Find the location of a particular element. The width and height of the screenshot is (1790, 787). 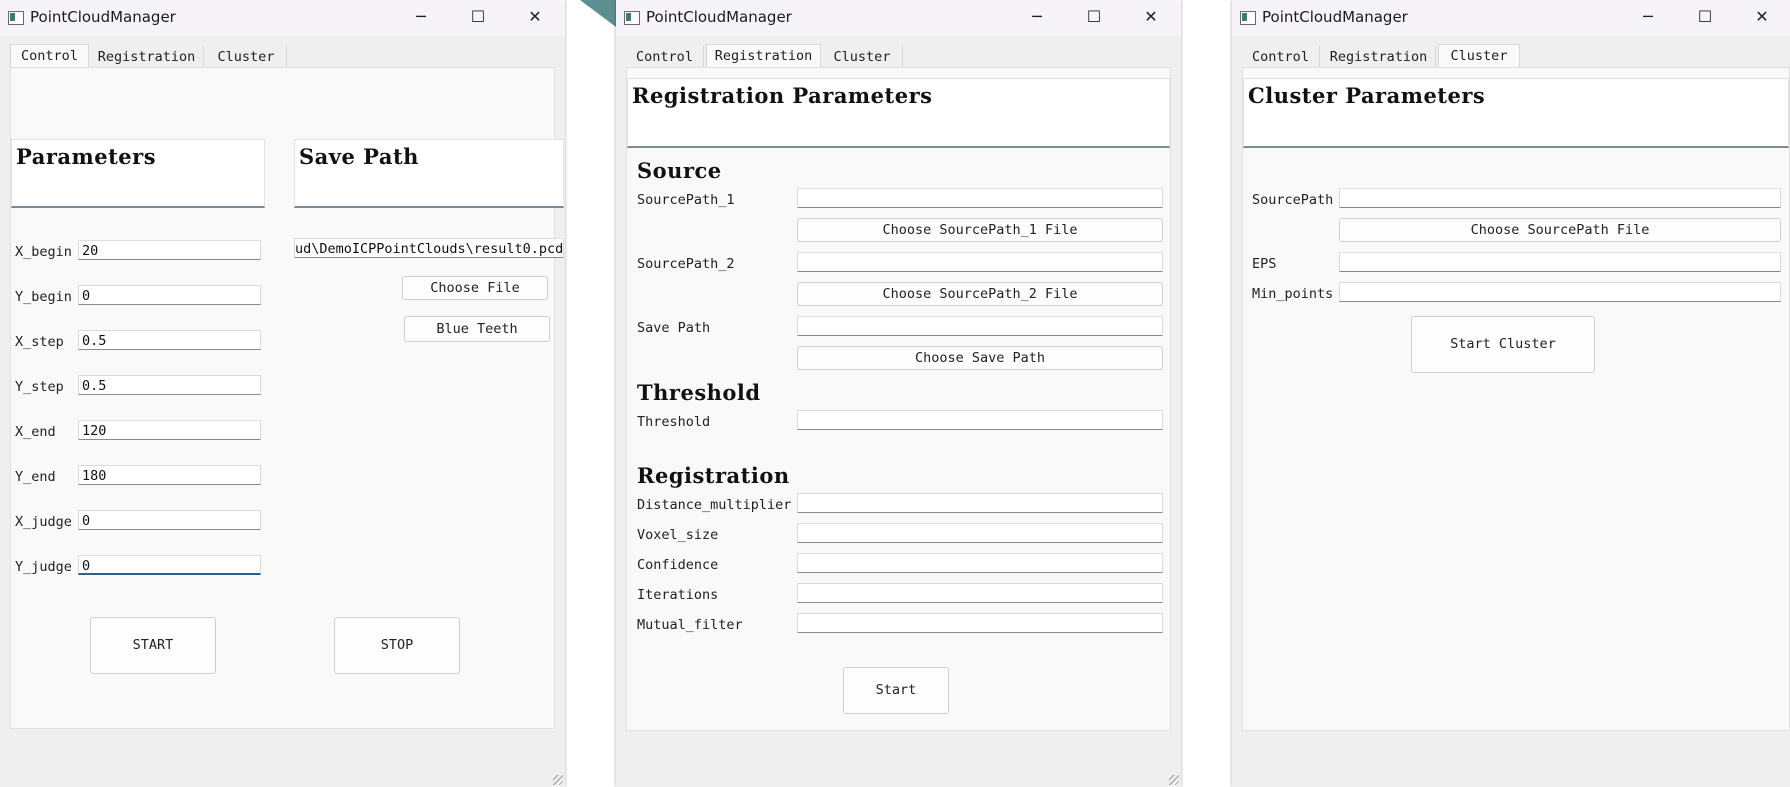

voxel-size-label: Voxel_size is located at coordinates (678, 535).